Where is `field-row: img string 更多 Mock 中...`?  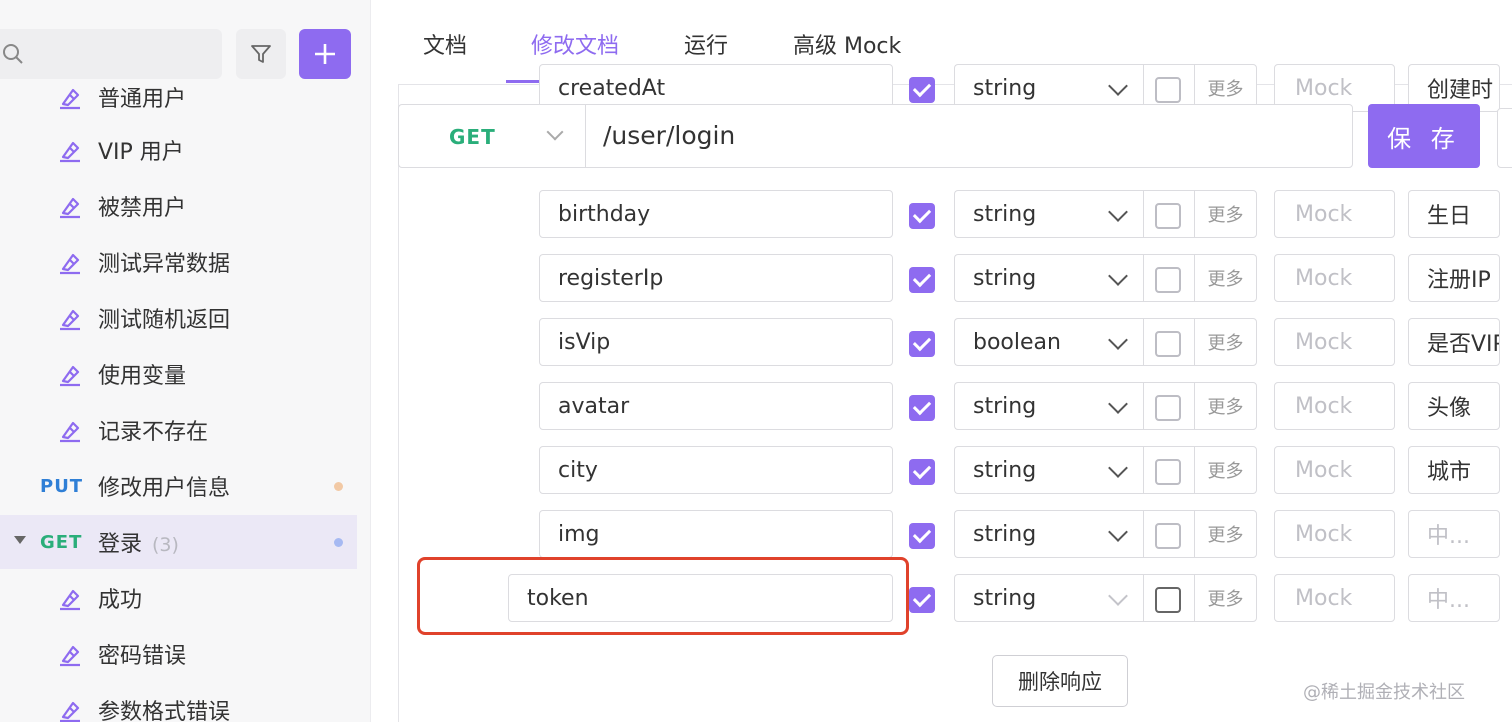
field-row: img string 更多 Mock 中... is located at coordinates (941, 534).